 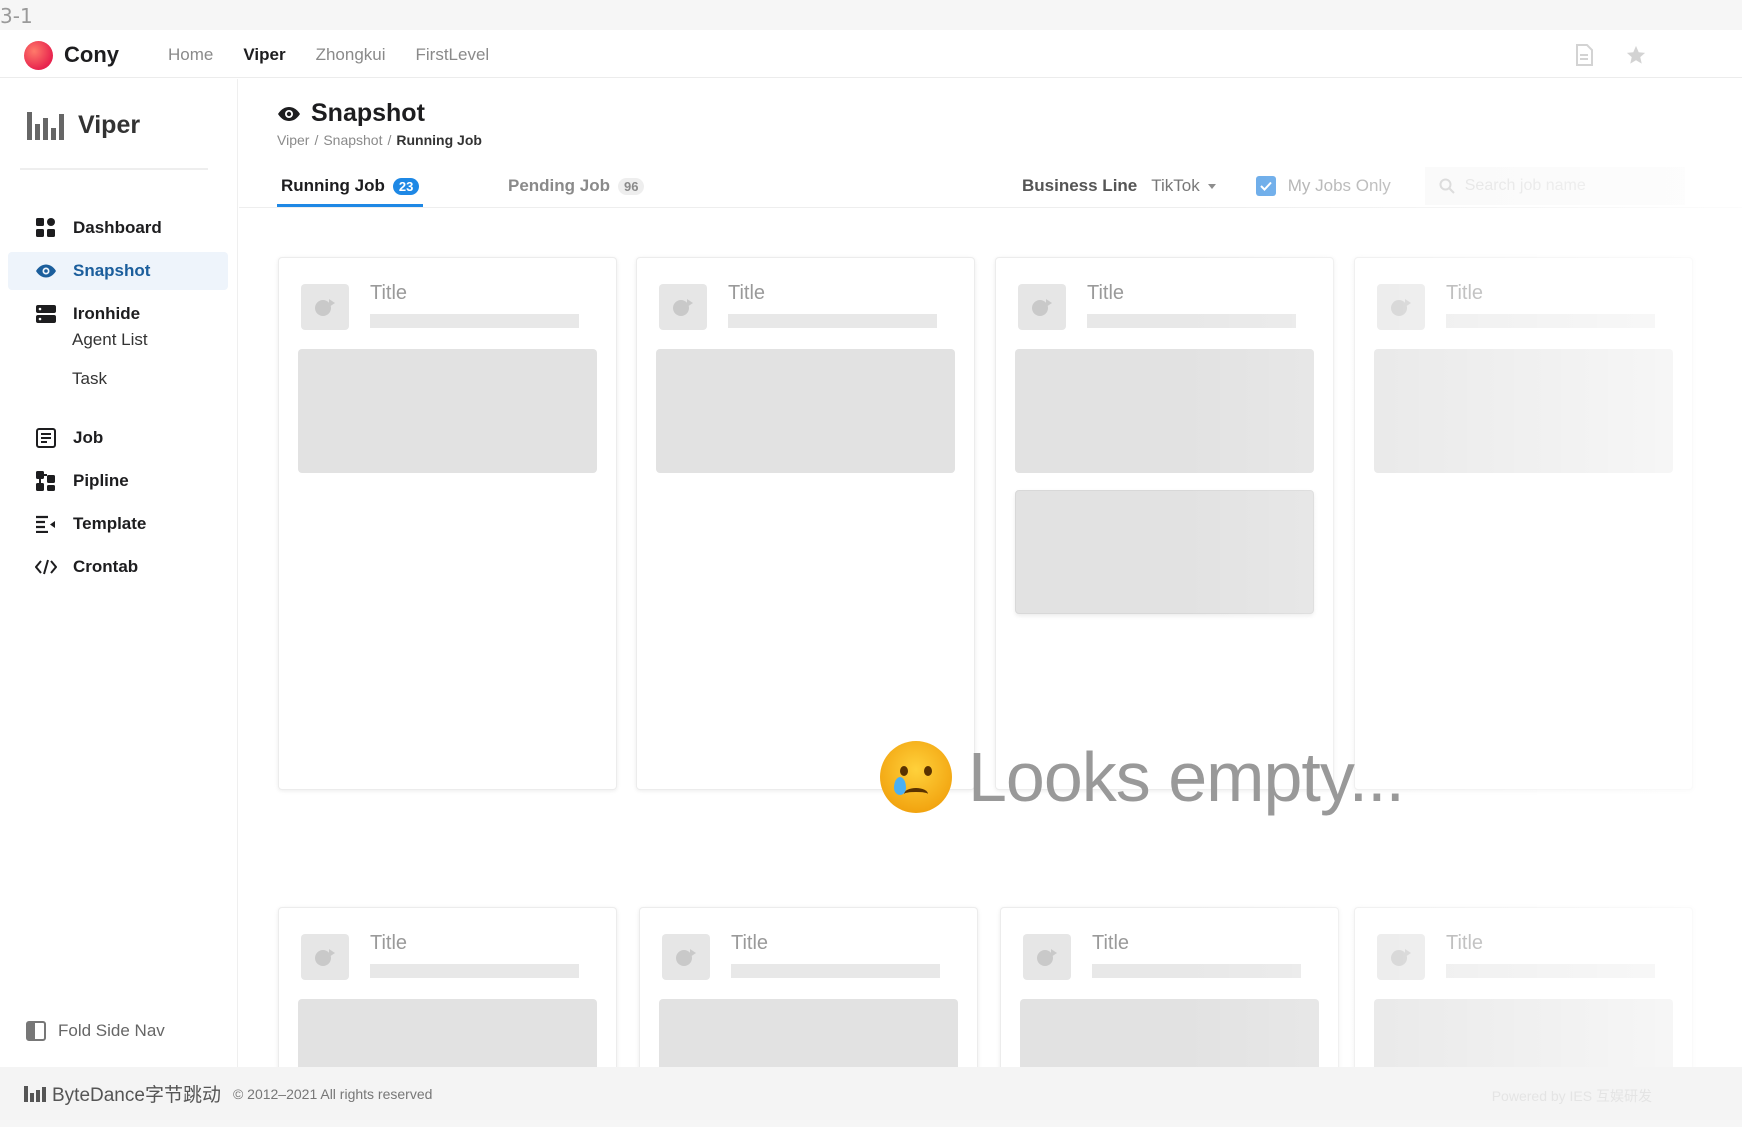 I want to click on search-box, so click(x=1554, y=186).